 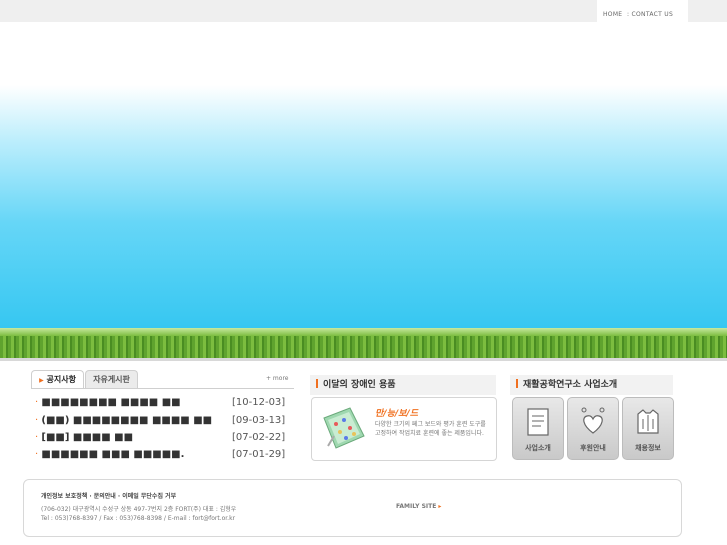 What do you see at coordinates (108, 495) in the screenshot?
I see `footer-links: 개인정보 보호정책 · 문의안내 · 이메일 무단수집 거부` at bounding box center [108, 495].